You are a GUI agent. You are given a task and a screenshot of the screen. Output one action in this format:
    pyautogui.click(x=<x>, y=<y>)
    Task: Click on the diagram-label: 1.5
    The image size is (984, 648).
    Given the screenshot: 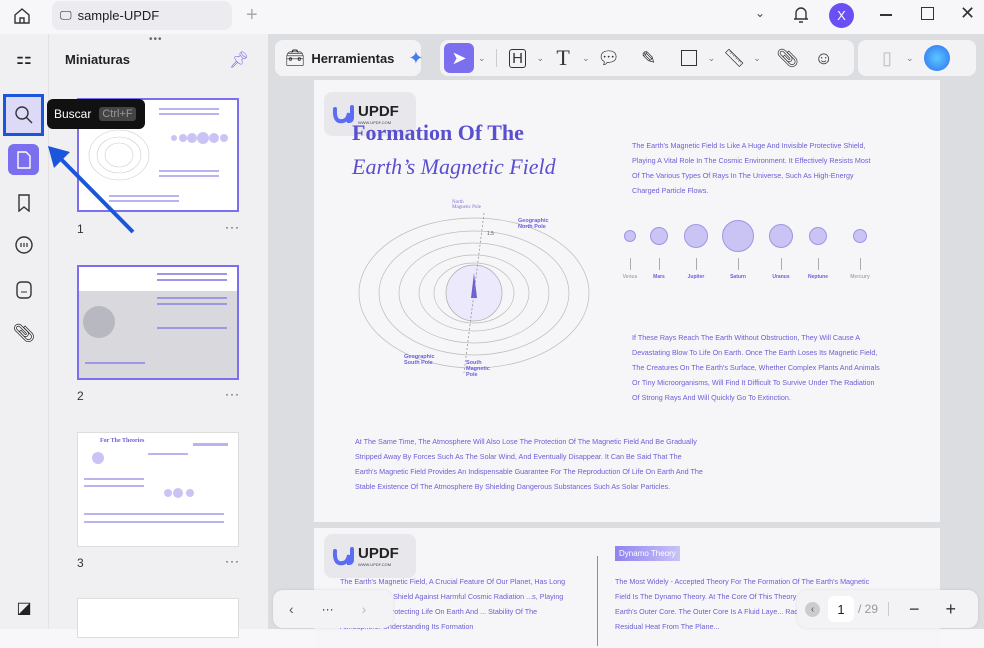 What is the action you would take?
    pyautogui.click(x=490, y=234)
    